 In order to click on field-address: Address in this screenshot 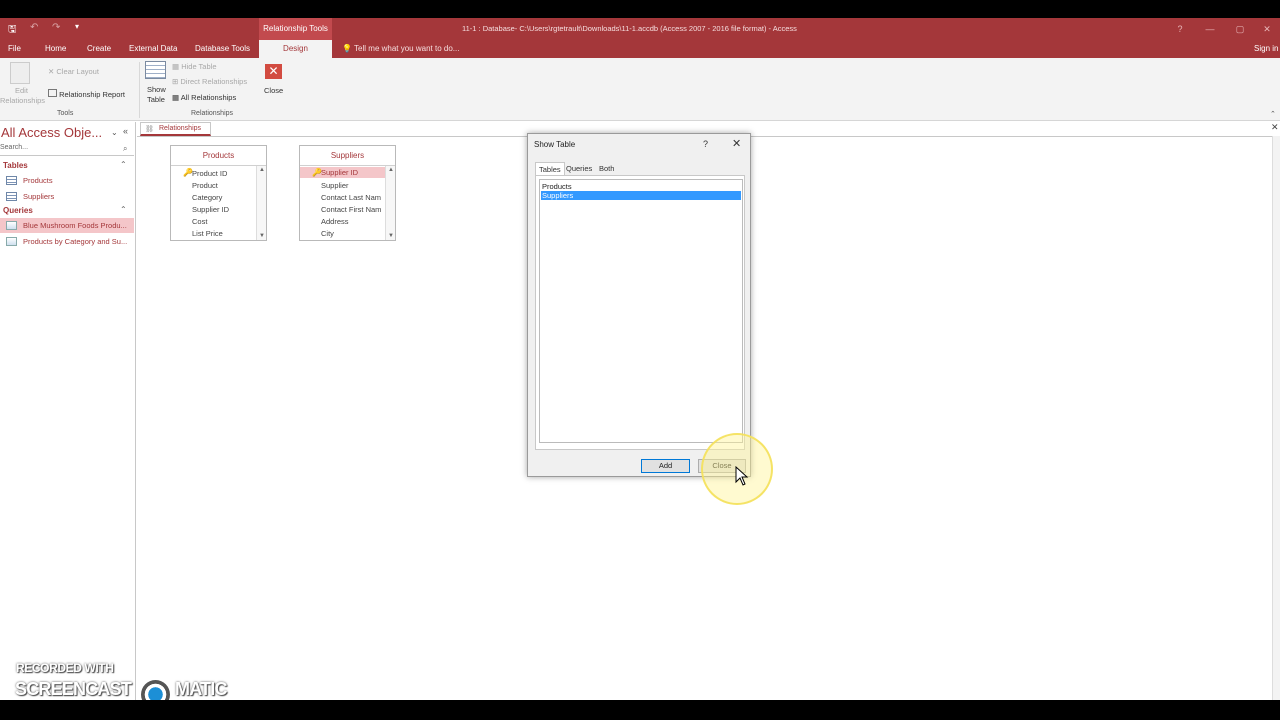, I will do `click(354, 221)`.